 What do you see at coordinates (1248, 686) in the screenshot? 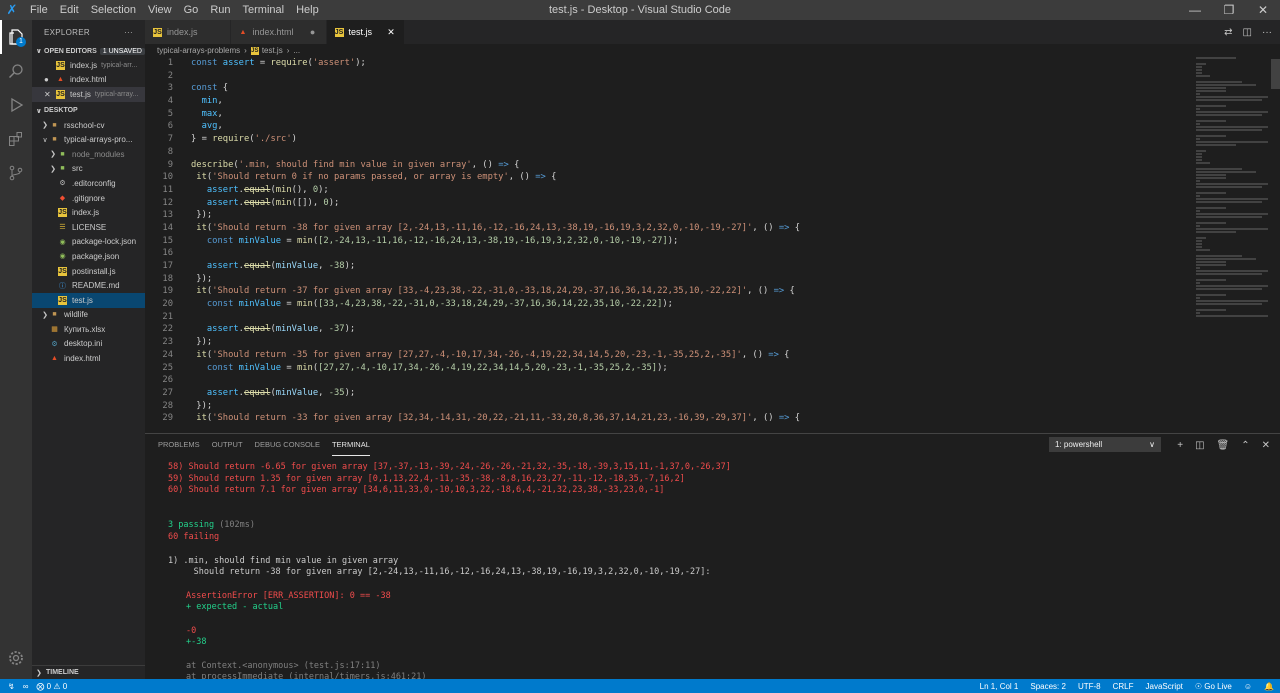
I see `feedback-icon: ☺` at bounding box center [1248, 686].